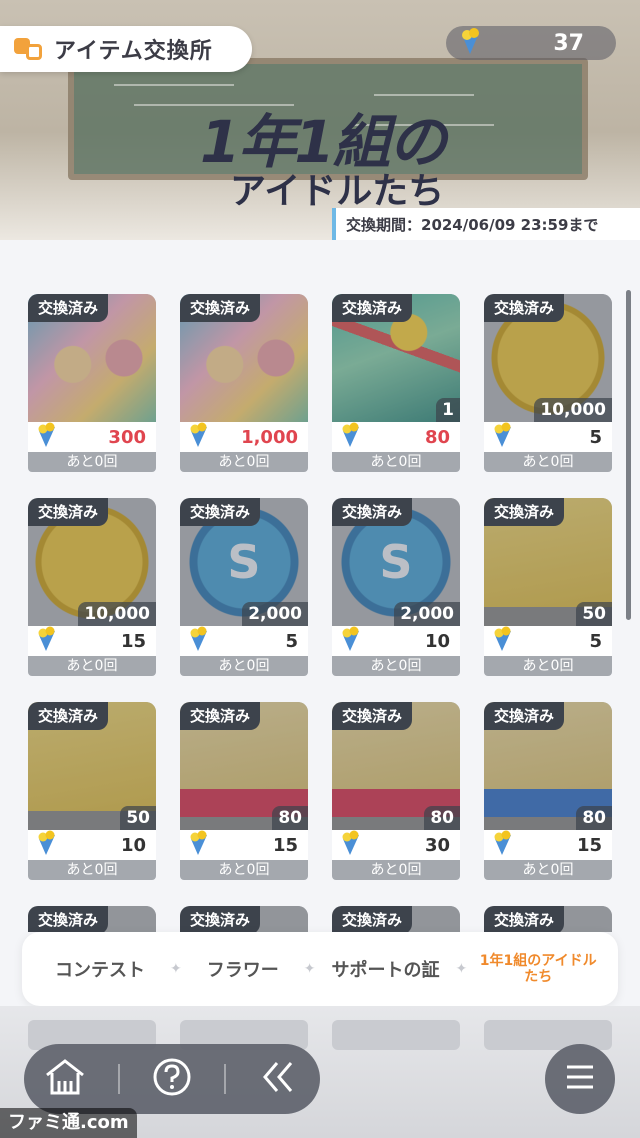  What do you see at coordinates (396, 562) in the screenshot?
I see `item-image: S 交換済み 2,000` at bounding box center [396, 562].